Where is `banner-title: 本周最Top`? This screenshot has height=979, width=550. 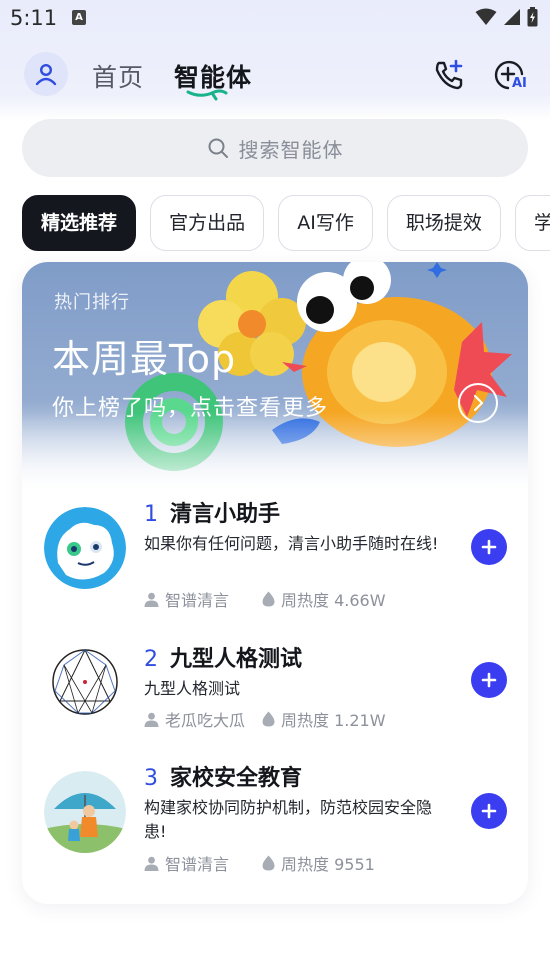
banner-title: 本周最Top is located at coordinates (144, 359).